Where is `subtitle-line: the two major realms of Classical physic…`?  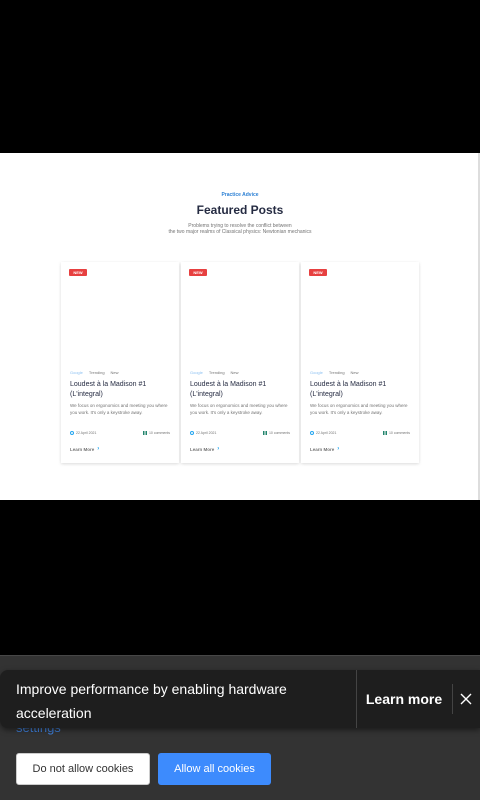 subtitle-line: the two major realms of Classical physic… is located at coordinates (240, 232).